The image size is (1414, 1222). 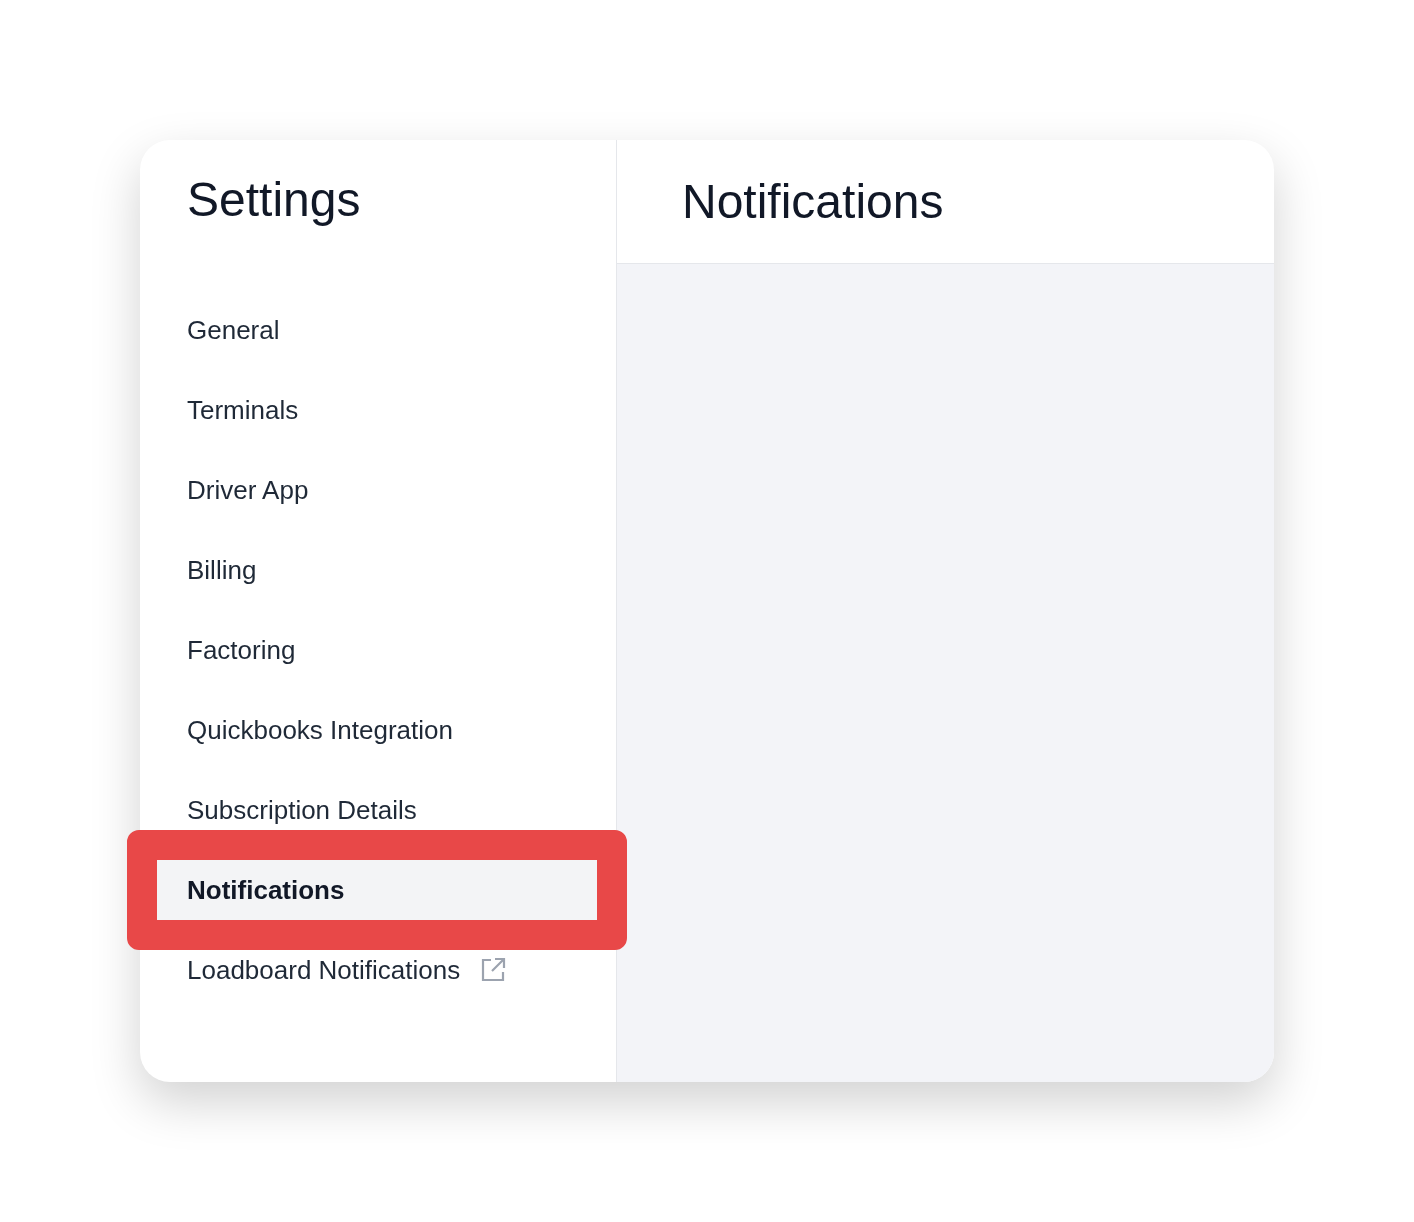 What do you see at coordinates (377, 570) in the screenshot?
I see `sidebar-item: Billing` at bounding box center [377, 570].